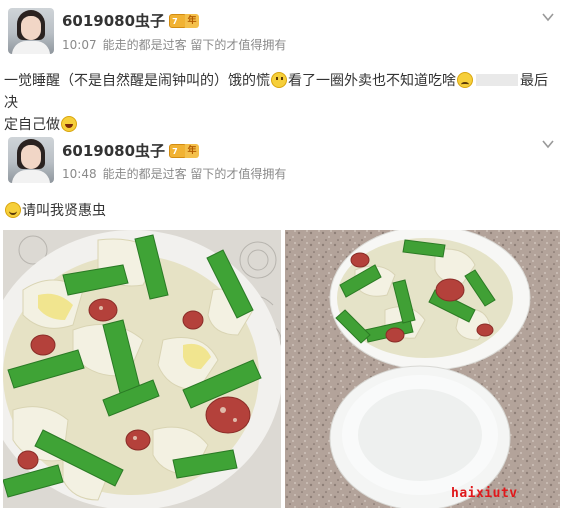 This screenshot has height=509, width=563. What do you see at coordinates (484, 493) in the screenshot?
I see `watermark: haixiutv` at bounding box center [484, 493].